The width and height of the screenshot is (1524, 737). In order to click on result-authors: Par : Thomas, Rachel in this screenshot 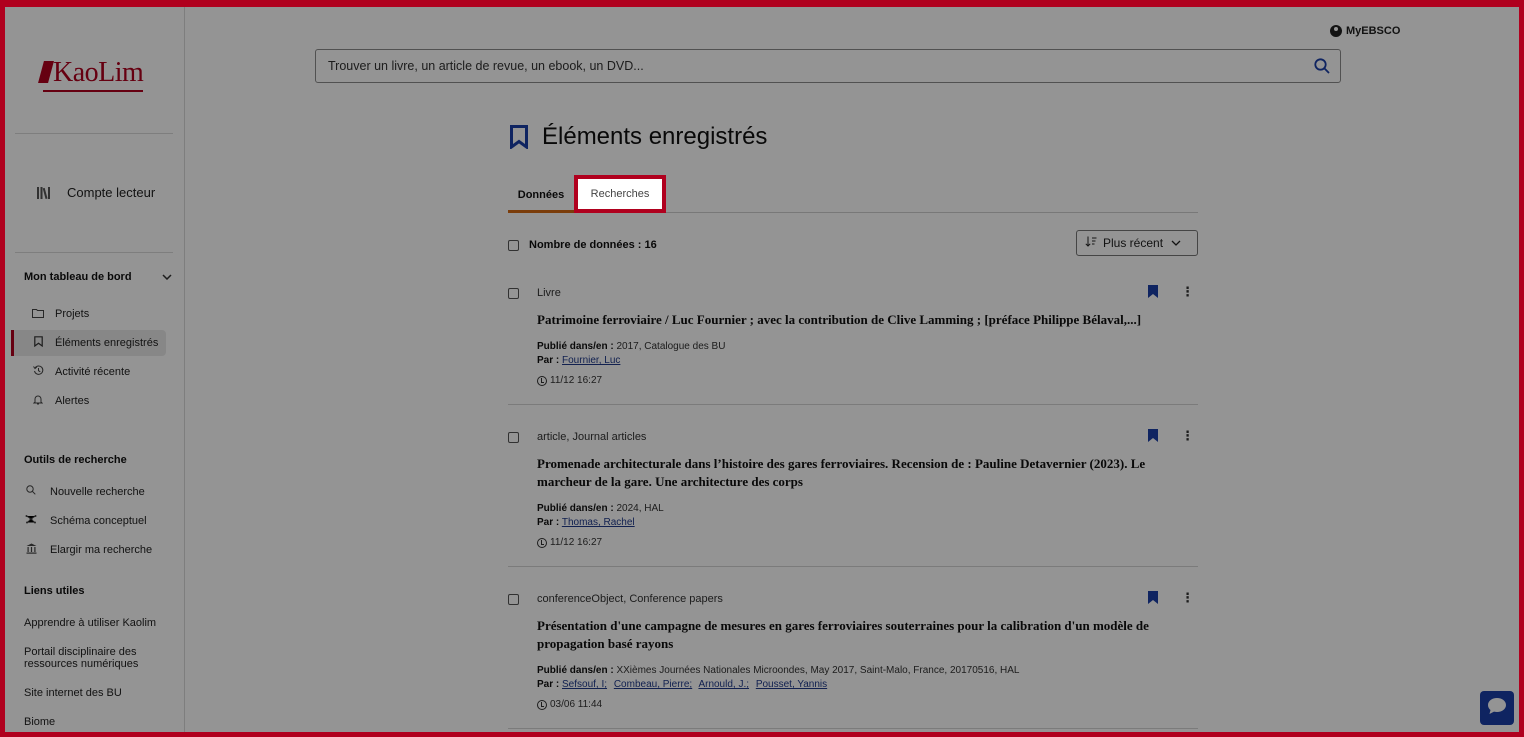, I will do `click(588, 523)`.